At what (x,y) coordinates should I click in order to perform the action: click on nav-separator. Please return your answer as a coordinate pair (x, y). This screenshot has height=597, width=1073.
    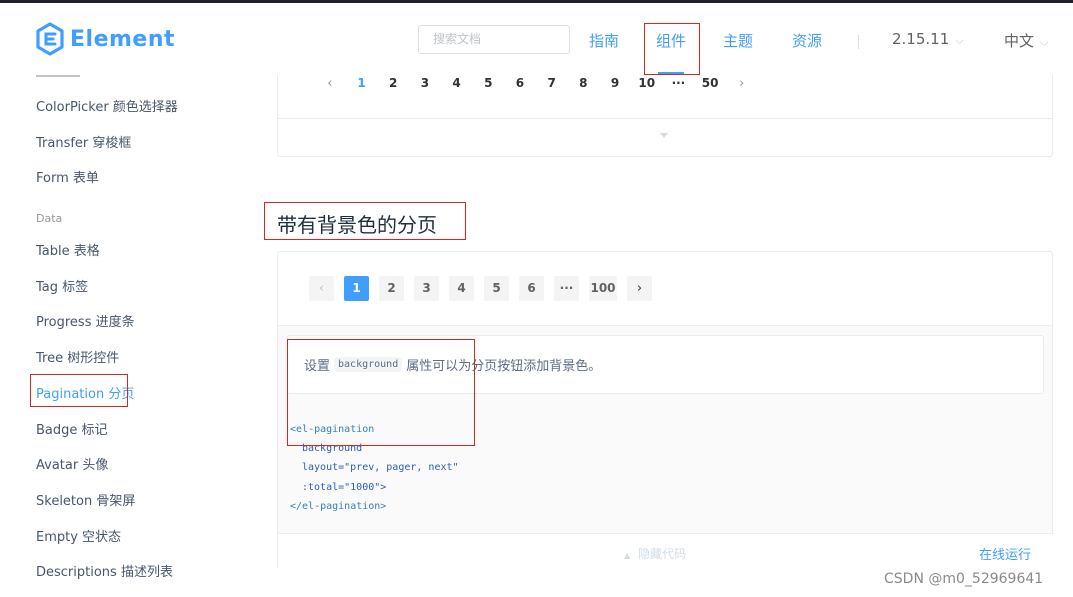
    Looking at the image, I should click on (858, 42).